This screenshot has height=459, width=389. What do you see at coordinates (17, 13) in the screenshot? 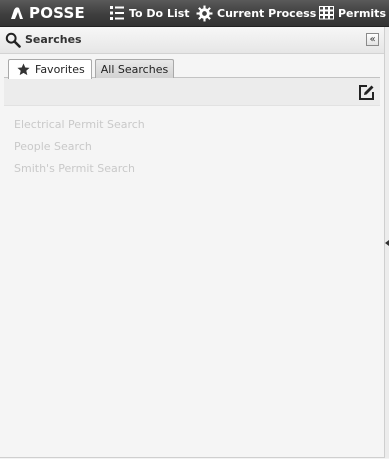
I see `posse-logo-icon` at bounding box center [17, 13].